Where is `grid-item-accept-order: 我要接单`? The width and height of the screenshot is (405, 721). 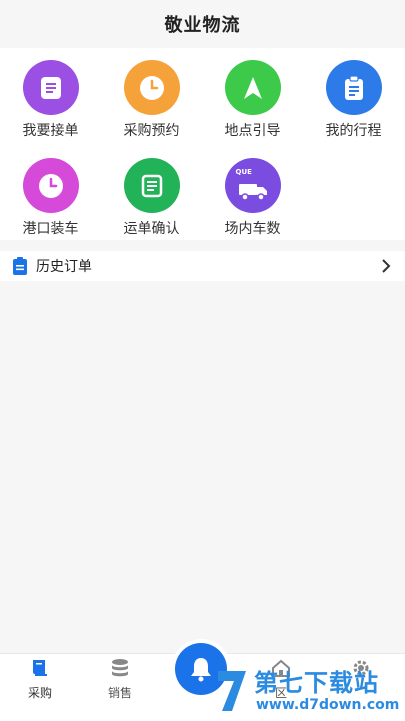 grid-item-accept-order: 我要接单 is located at coordinates (50, 100).